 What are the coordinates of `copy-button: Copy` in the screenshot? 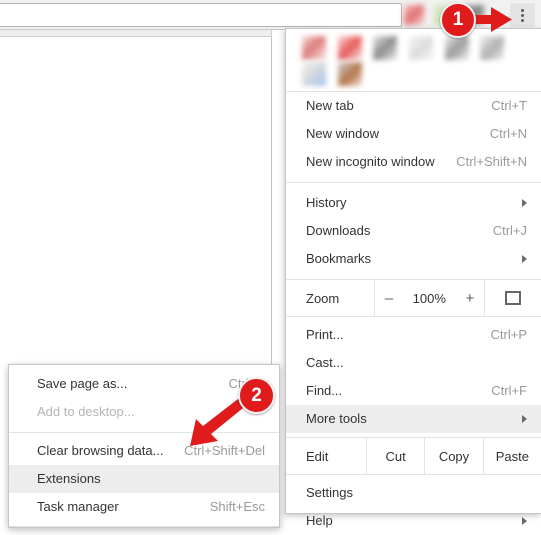 It's located at (453, 456).